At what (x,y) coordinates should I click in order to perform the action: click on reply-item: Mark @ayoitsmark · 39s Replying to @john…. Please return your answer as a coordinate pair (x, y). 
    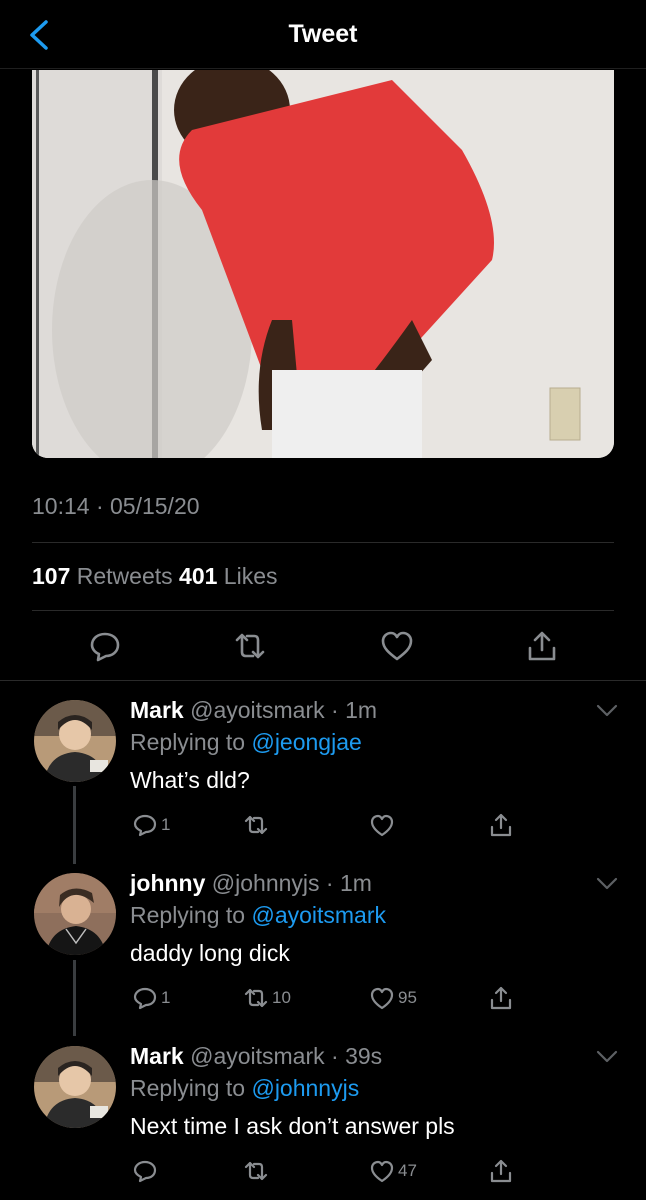
    Looking at the image, I should click on (365, 1091).